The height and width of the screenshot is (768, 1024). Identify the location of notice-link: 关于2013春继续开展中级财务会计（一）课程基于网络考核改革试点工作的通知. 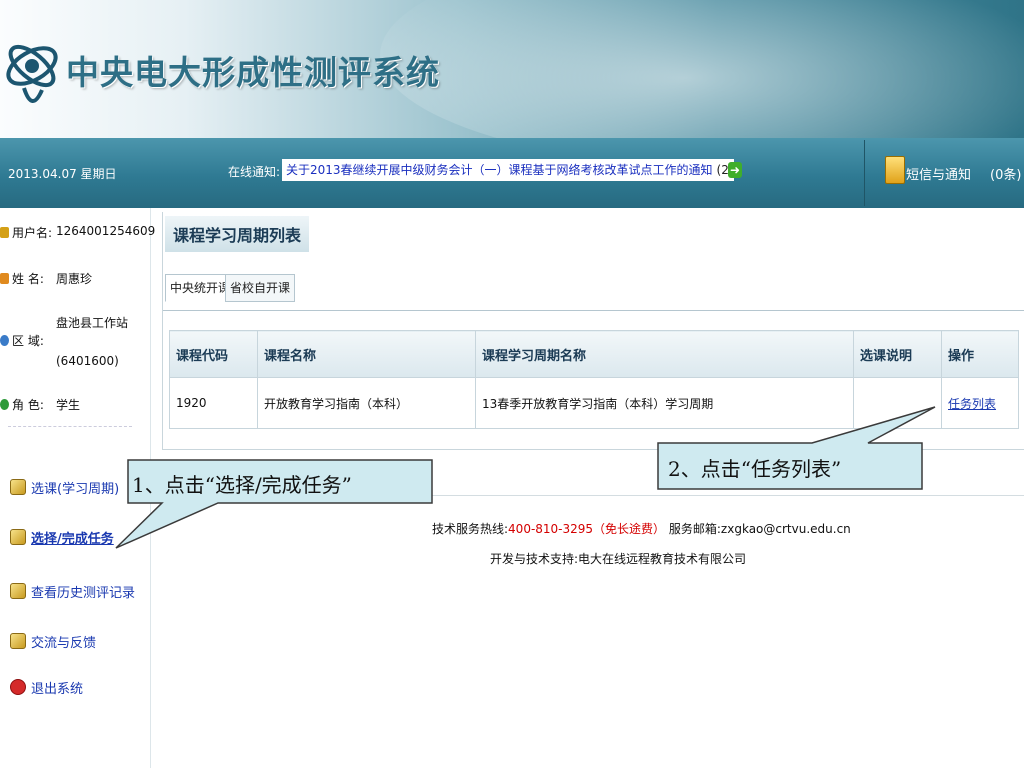
(499, 170).